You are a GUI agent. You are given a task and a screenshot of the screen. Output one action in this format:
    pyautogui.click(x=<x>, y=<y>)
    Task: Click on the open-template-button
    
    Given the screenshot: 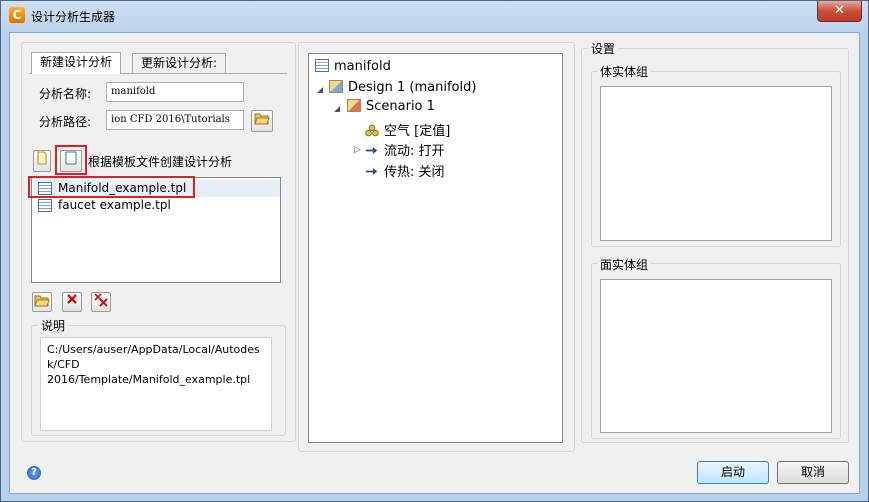 What is the action you would take?
    pyautogui.click(x=42, y=302)
    